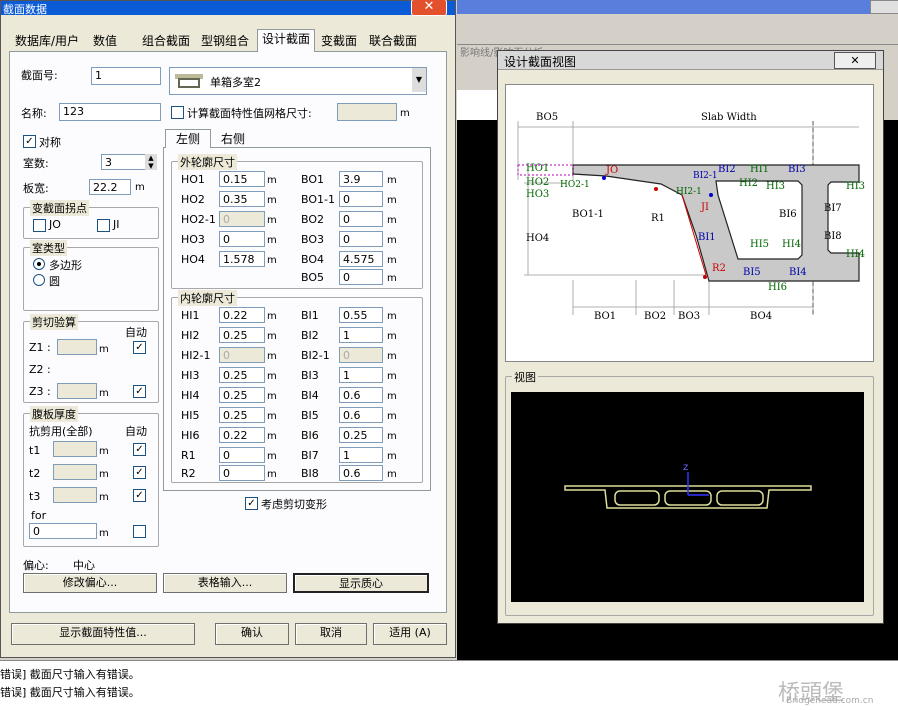  What do you see at coordinates (104, 533) in the screenshot?
I see `tor-unit: m` at bounding box center [104, 533].